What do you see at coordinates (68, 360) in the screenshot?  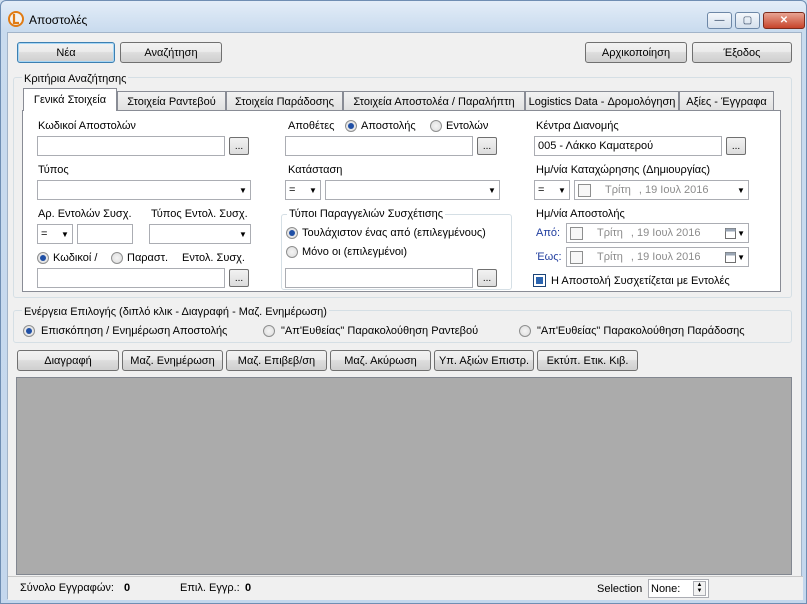 I see `delete-button: Διαγραφή` at bounding box center [68, 360].